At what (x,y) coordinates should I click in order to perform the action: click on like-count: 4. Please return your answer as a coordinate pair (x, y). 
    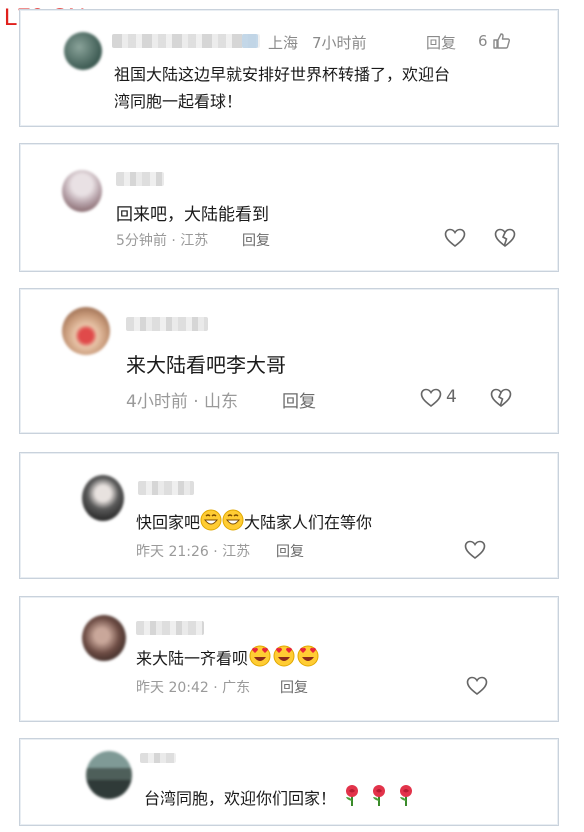
    Looking at the image, I should click on (451, 397).